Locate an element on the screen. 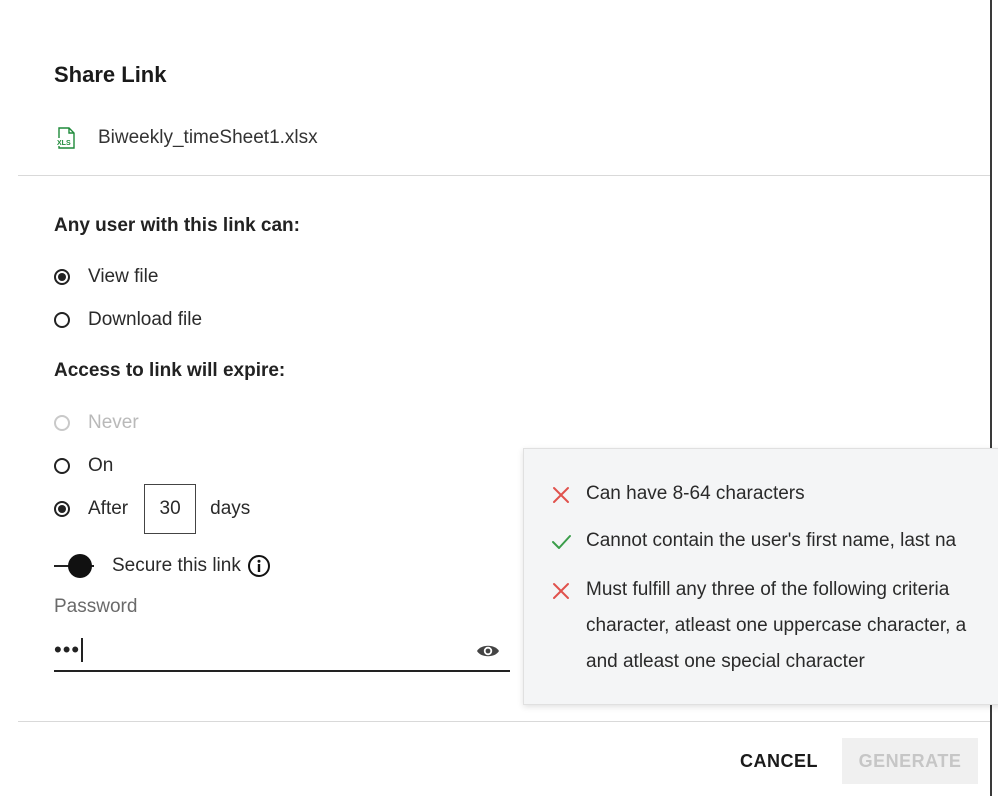 This screenshot has height=796, width=998. check-icon is located at coordinates (561, 542).